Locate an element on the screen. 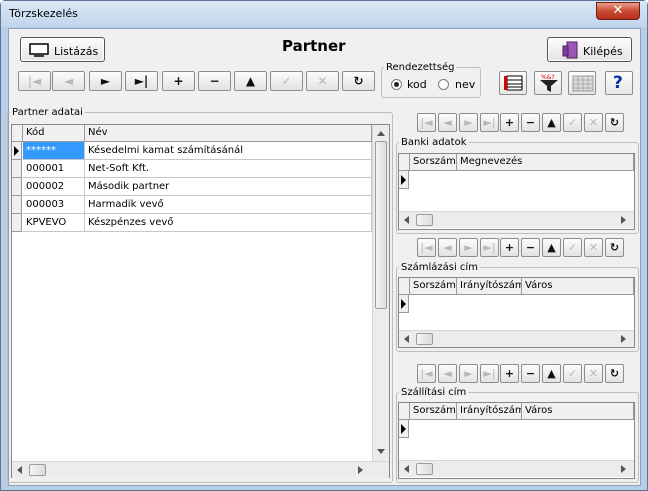 The width and height of the screenshot is (648, 491). billing-grid: Sorszám Irányítószám Város is located at coordinates (516, 312).